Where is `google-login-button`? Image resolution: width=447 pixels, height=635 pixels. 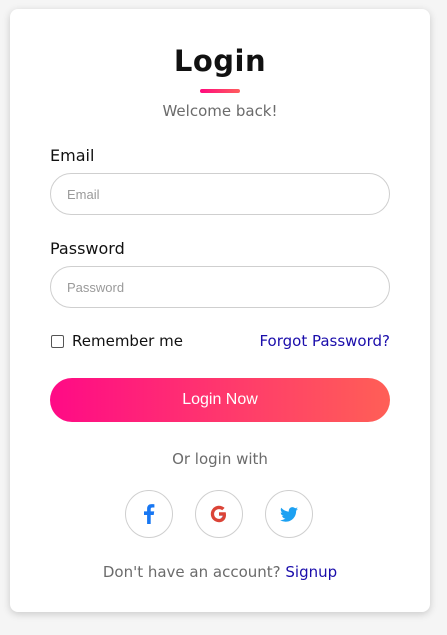 google-login-button is located at coordinates (219, 514).